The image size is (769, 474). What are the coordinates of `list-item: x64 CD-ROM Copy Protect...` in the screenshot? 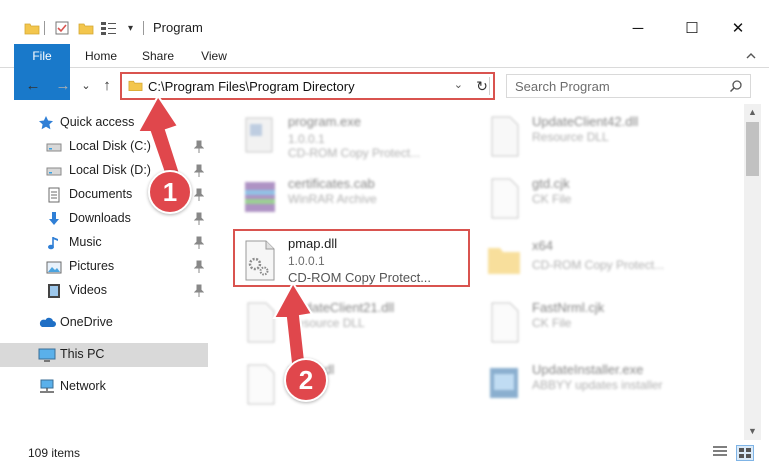 It's located at (598, 260).